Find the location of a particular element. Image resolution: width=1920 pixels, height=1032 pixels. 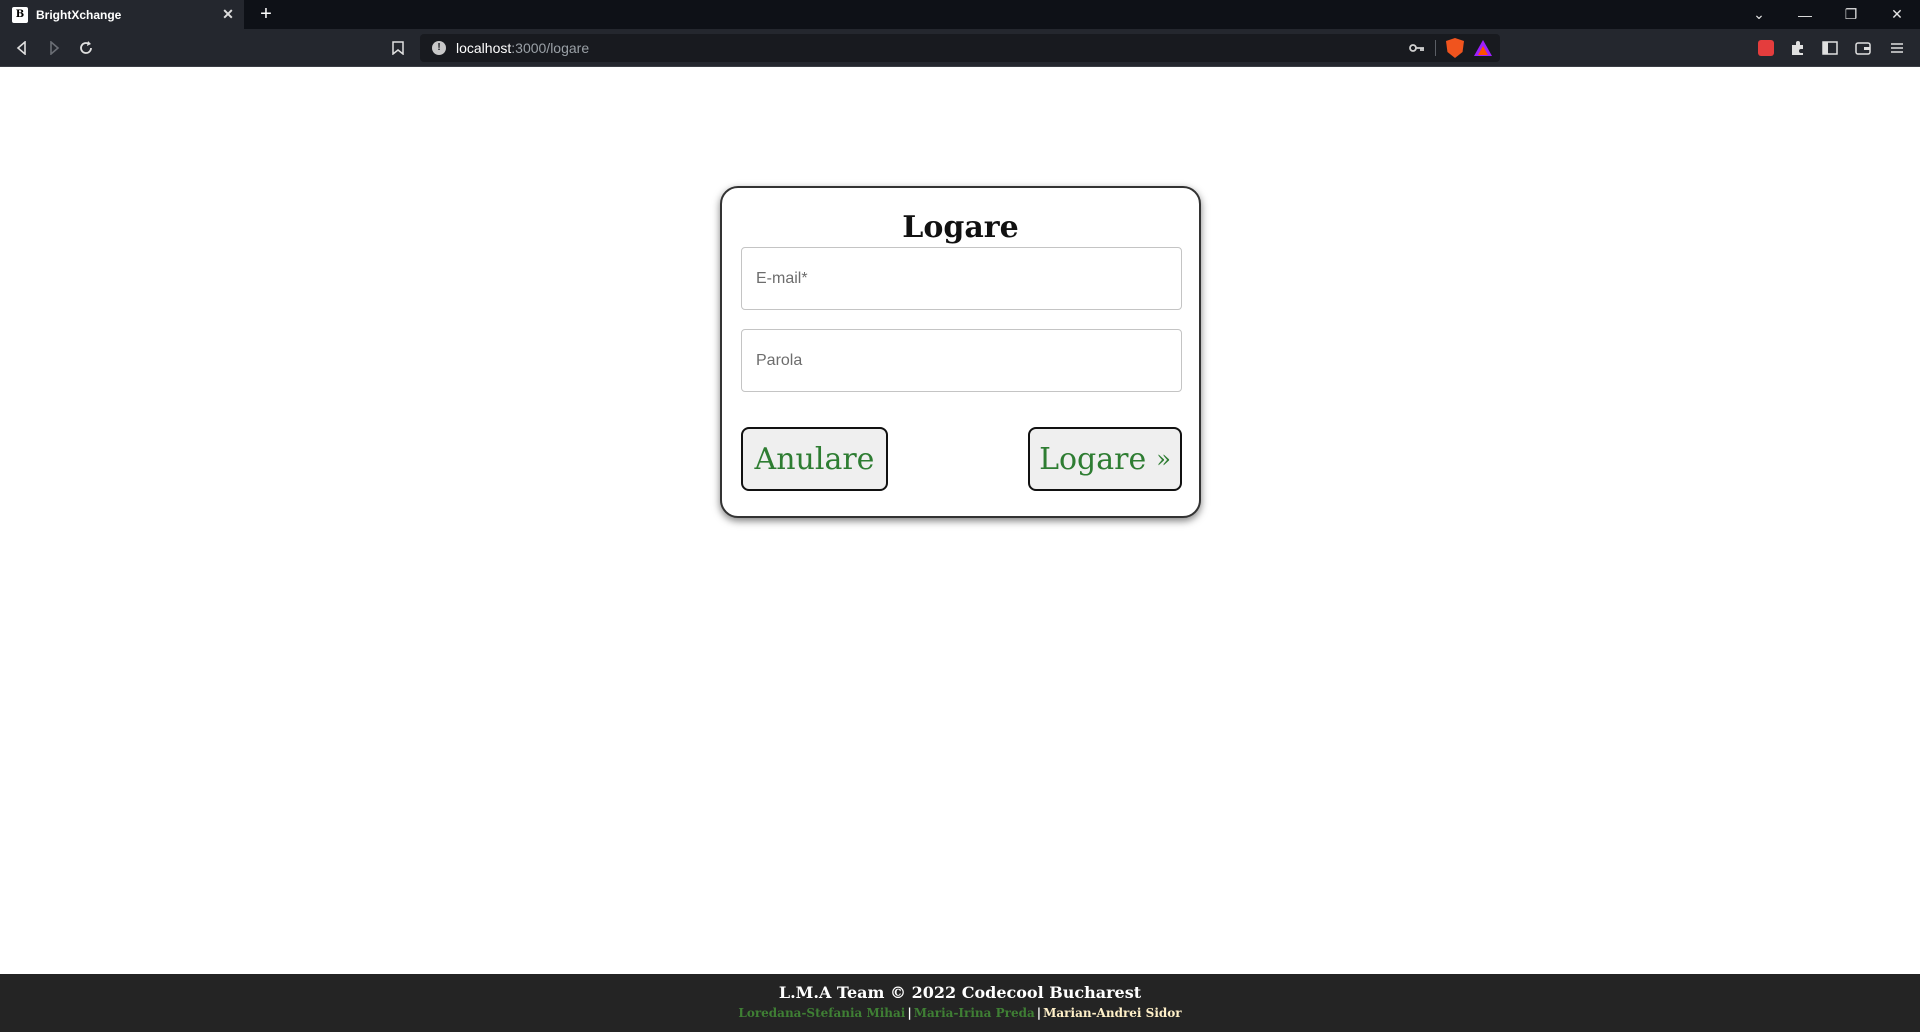

brave-shields-icon is located at coordinates (1455, 48).